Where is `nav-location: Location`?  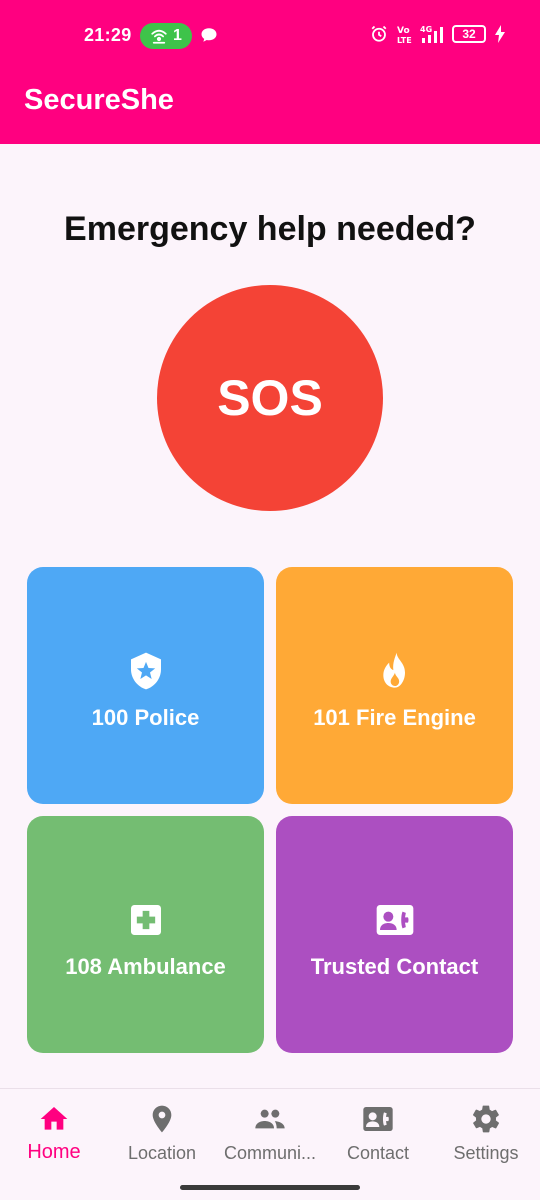
nav-location: Location is located at coordinates (162, 1133).